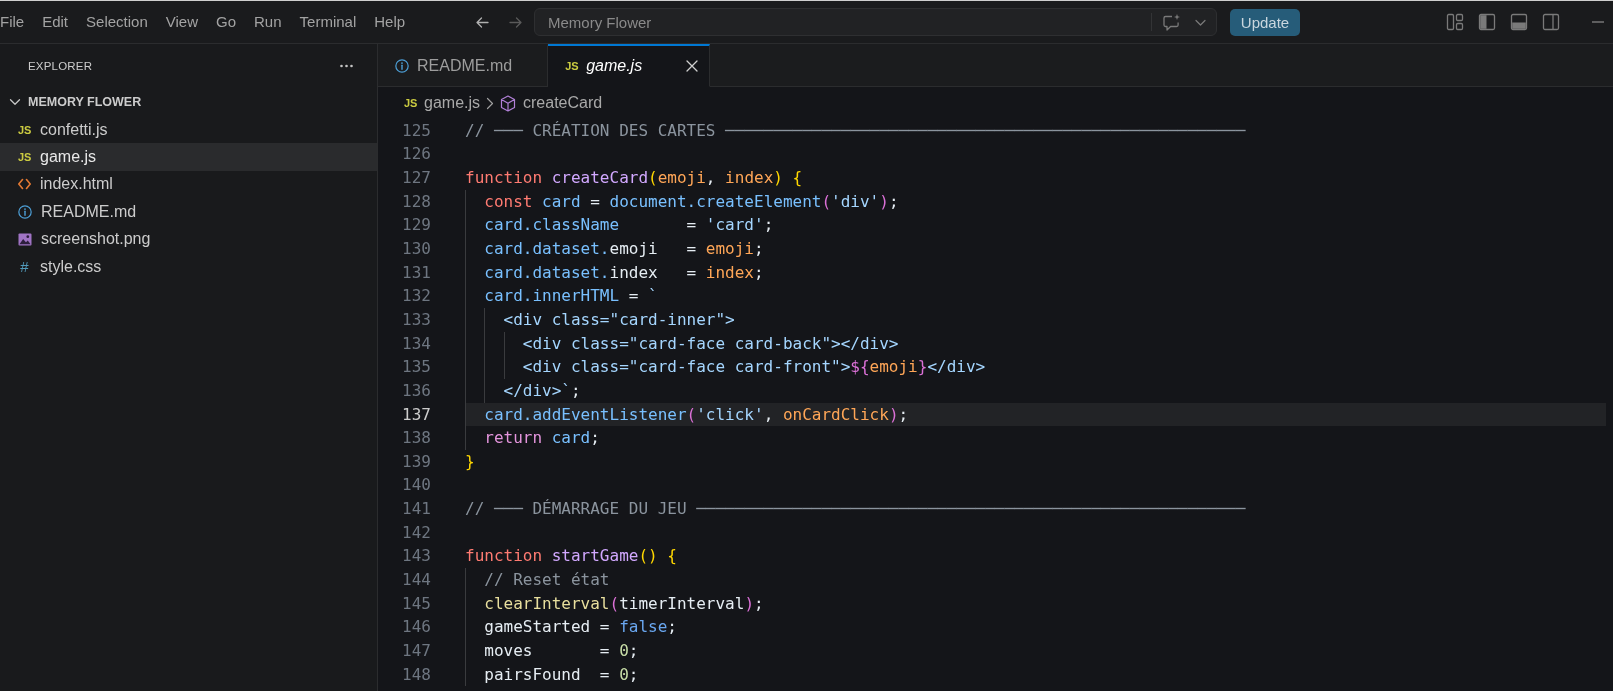  What do you see at coordinates (416, 650) in the screenshot?
I see `line-number: 147` at bounding box center [416, 650].